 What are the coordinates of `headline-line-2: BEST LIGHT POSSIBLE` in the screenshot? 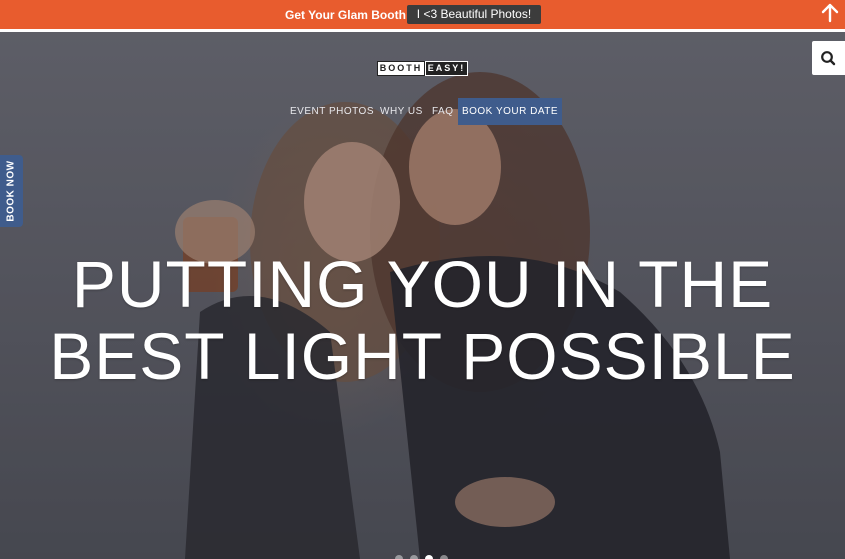 It's located at (422, 356).